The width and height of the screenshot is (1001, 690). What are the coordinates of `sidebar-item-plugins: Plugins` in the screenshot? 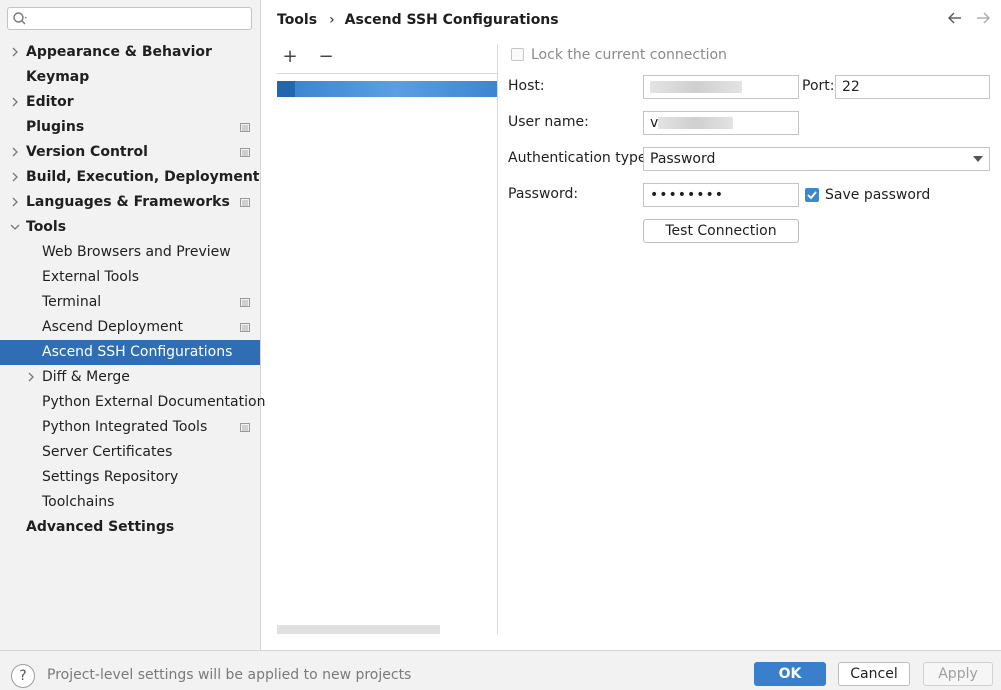 It's located at (130, 127).